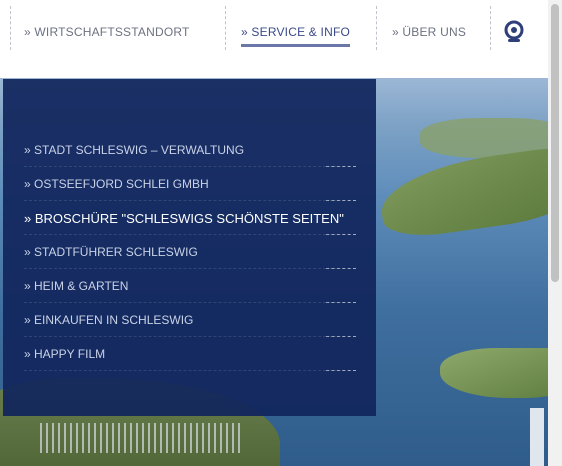  What do you see at coordinates (107, 32) in the screenshot?
I see `nav-item-wirtschaftsstandort: » WIRTSCHAFTSSTANDORT` at bounding box center [107, 32].